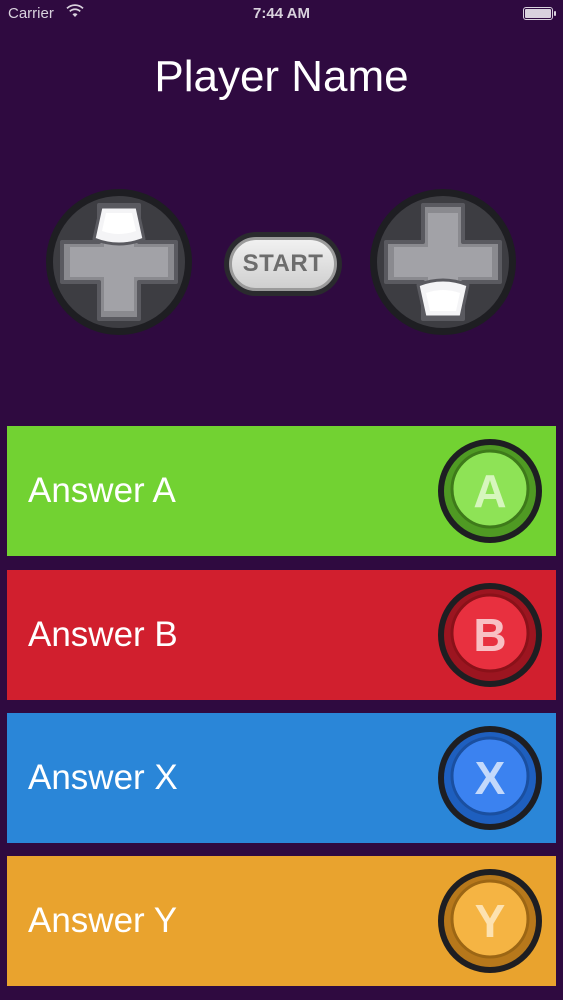  I want to click on y-button-icon: Y, so click(490, 921).